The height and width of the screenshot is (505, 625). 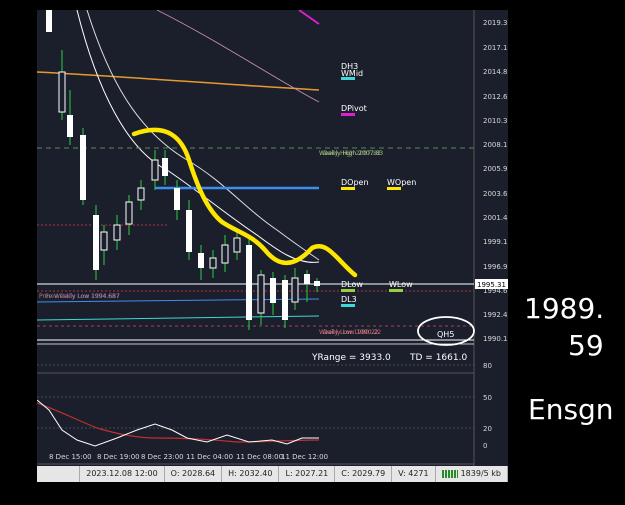 I want to click on handwritten-notes: 1989. 59 Ensgn, so click(x=569, y=359).